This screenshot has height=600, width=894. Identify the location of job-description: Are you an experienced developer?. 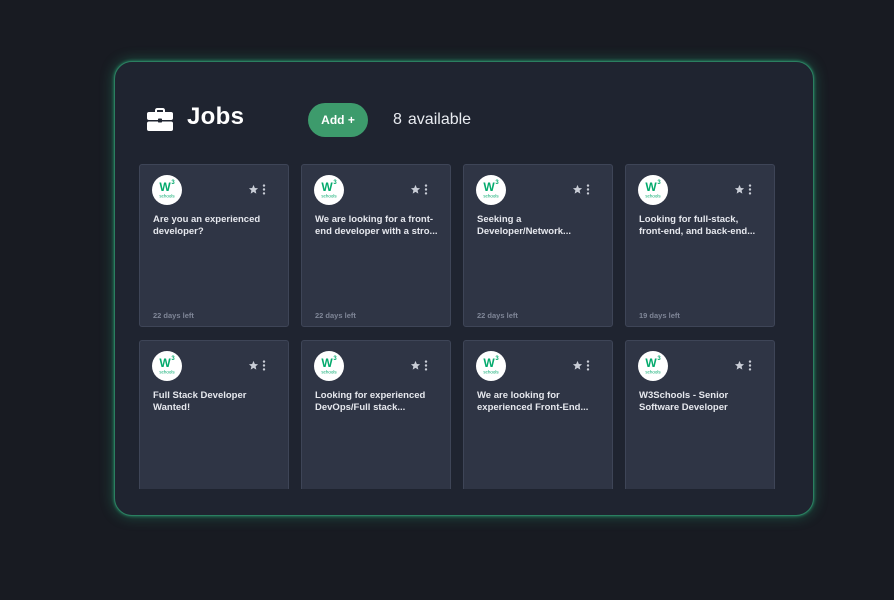
(207, 225).